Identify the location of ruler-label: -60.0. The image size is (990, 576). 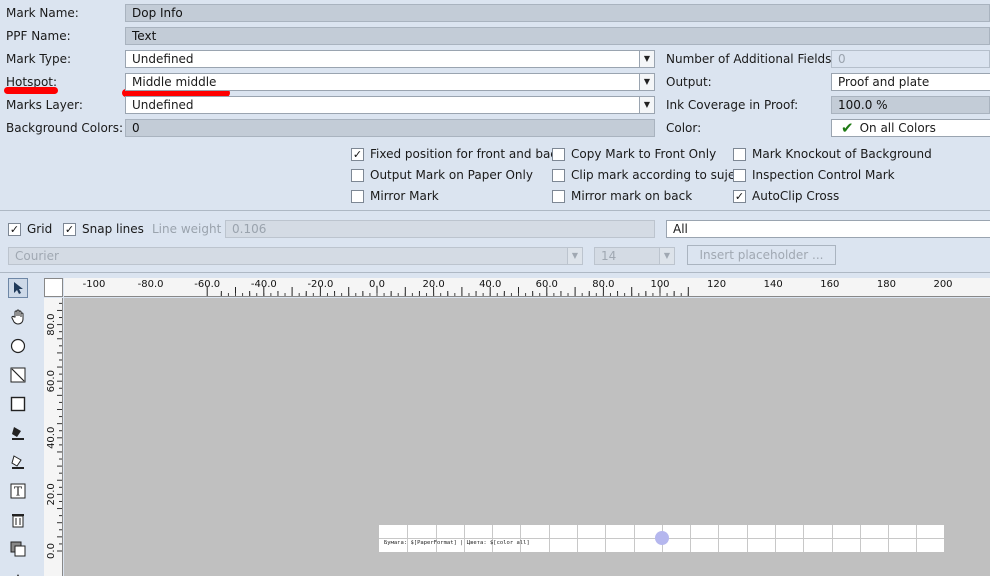
(207, 284).